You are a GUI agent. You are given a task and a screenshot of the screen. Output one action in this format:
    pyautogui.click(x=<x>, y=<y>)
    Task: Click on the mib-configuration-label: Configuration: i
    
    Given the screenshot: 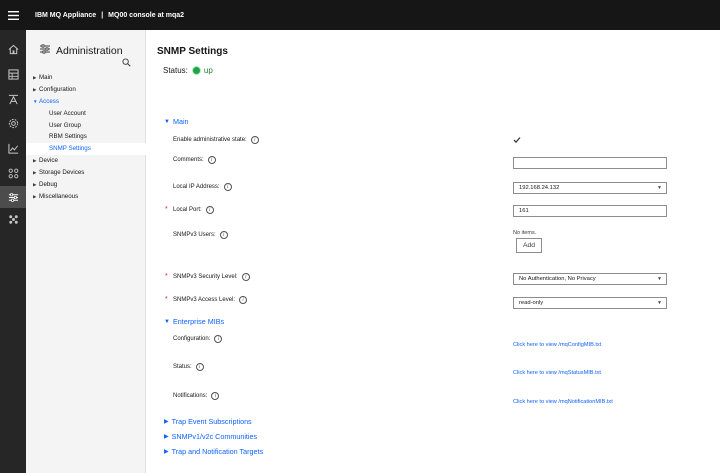 What is the action you would take?
    pyautogui.click(x=198, y=339)
    